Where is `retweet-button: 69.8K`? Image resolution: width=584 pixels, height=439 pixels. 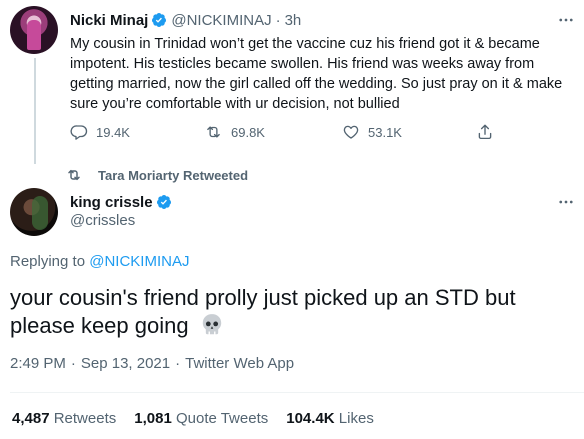
retweet-button: 69.8K is located at coordinates (234, 132).